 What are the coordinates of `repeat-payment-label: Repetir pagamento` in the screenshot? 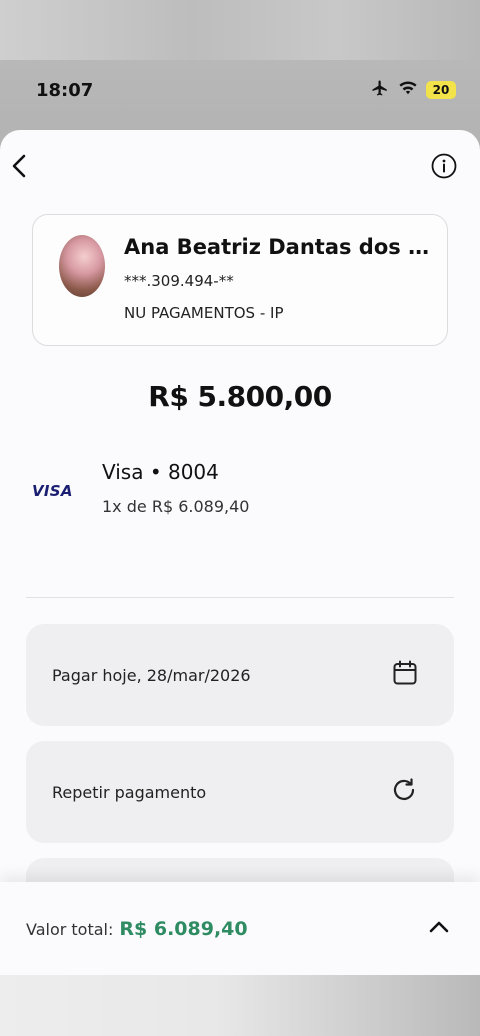 It's located at (129, 792).